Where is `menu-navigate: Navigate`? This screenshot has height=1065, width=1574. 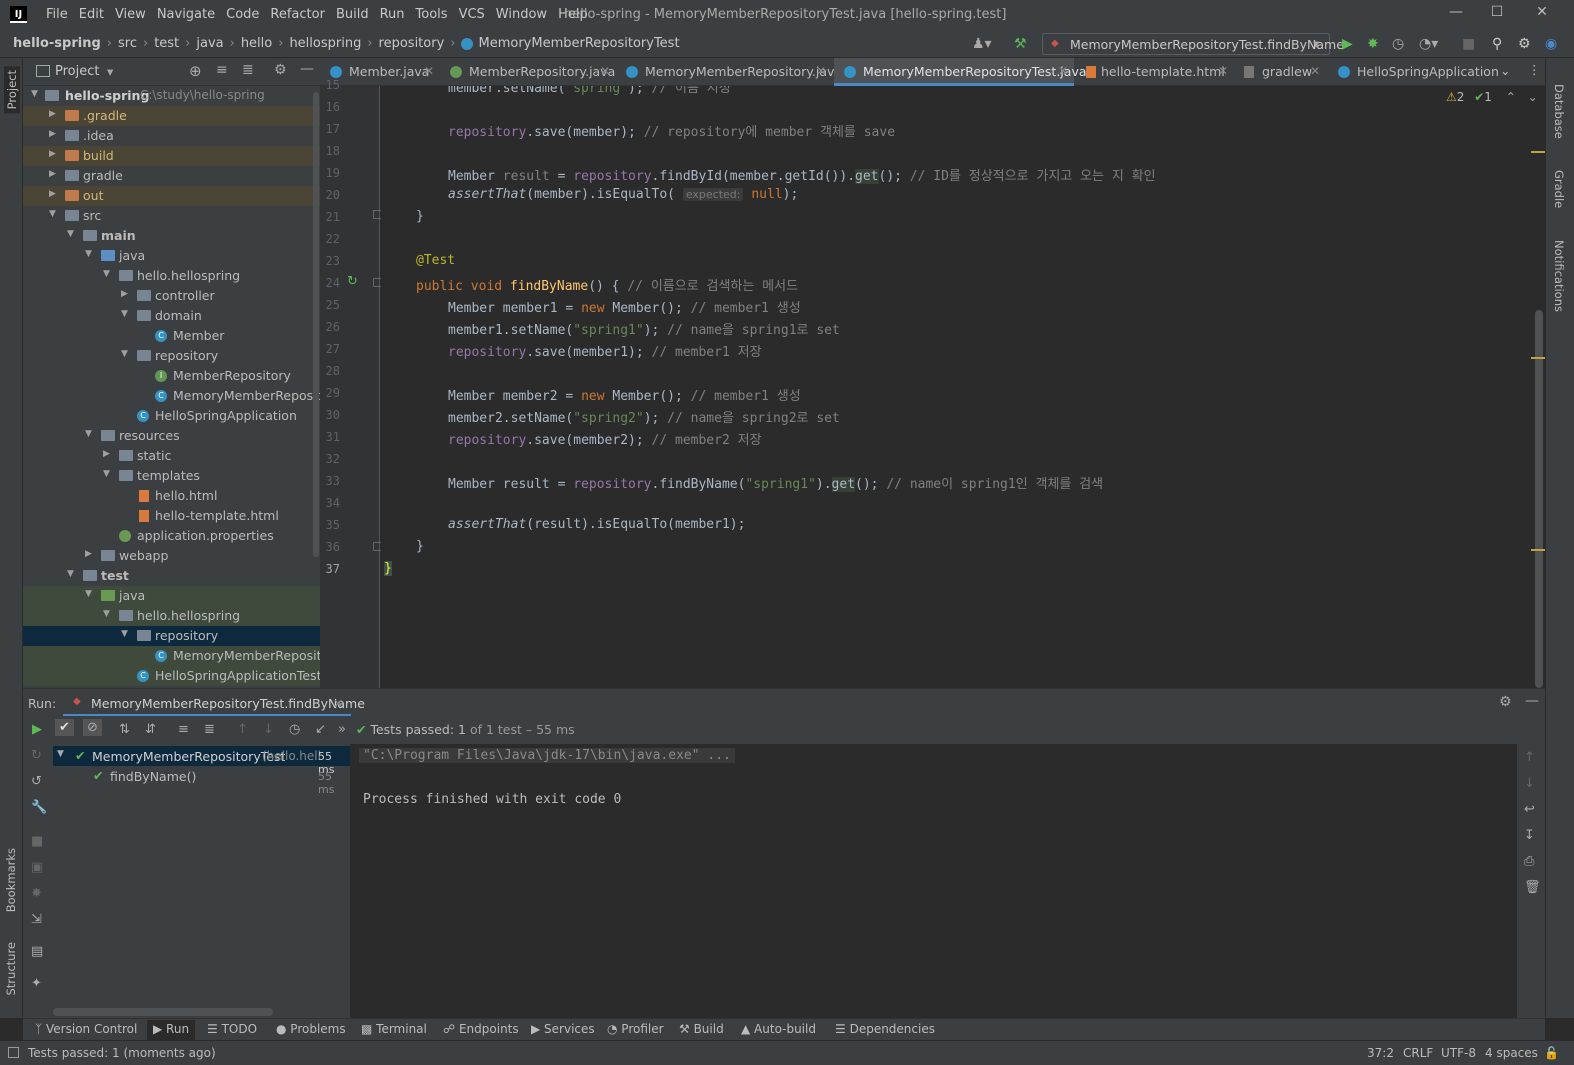 menu-navigate: Navigate is located at coordinates (186, 14).